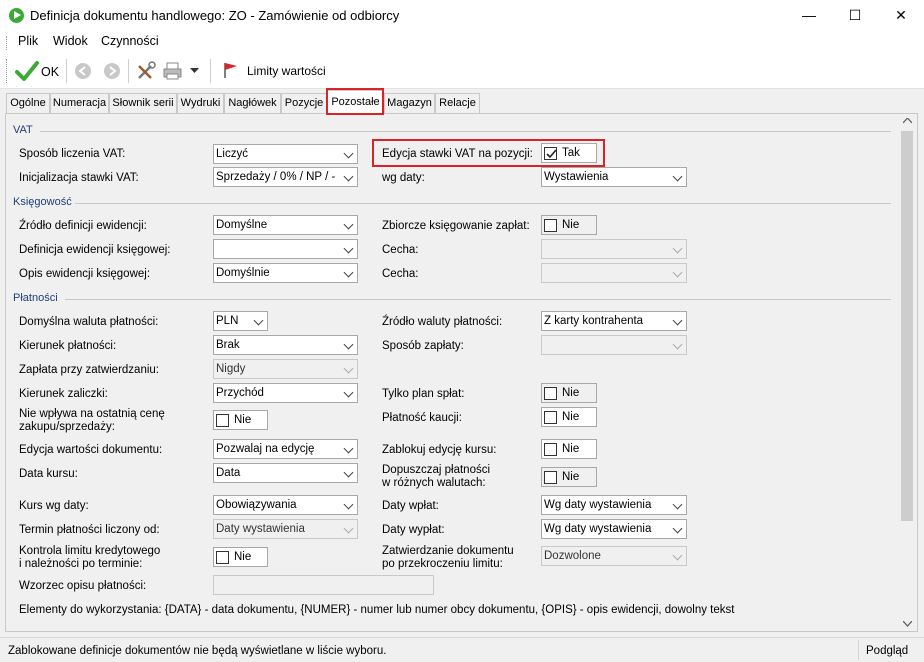 Image resolution: width=924 pixels, height=662 pixels. I want to click on platnosc-kaucji-value: Nie, so click(571, 417).